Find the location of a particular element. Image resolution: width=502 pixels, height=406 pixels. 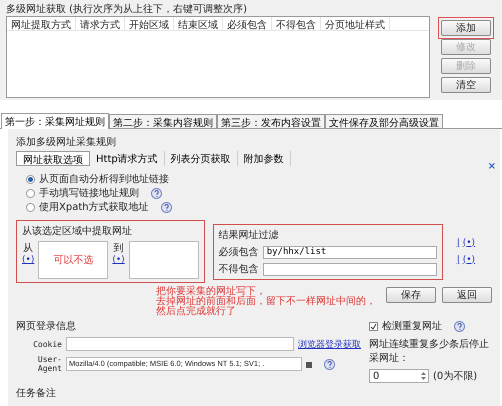

group-title: 多级网址获取 (执行次序为从上往下，右键可调整次序) is located at coordinates (127, 10).